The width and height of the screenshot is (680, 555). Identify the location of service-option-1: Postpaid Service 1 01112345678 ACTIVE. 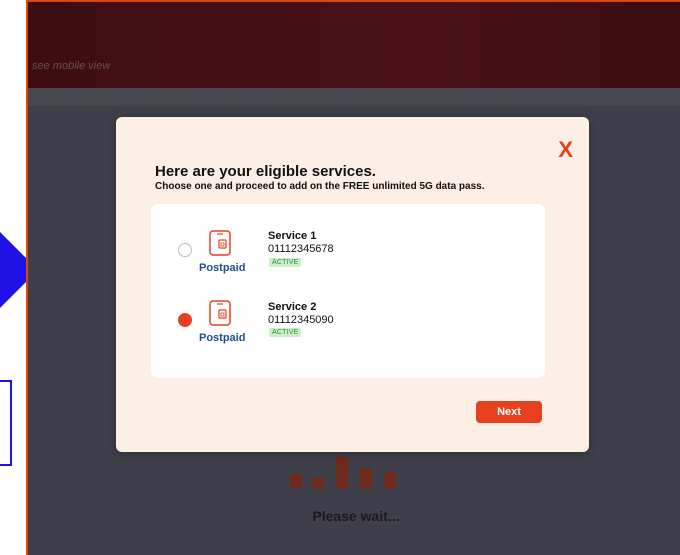
(348, 256).